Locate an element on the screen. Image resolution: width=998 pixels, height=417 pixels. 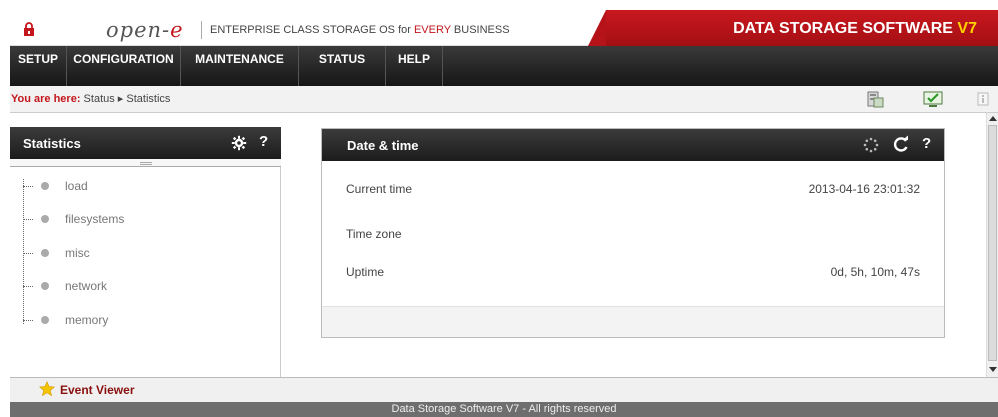
splitter-grip-icon is located at coordinates (146, 163).